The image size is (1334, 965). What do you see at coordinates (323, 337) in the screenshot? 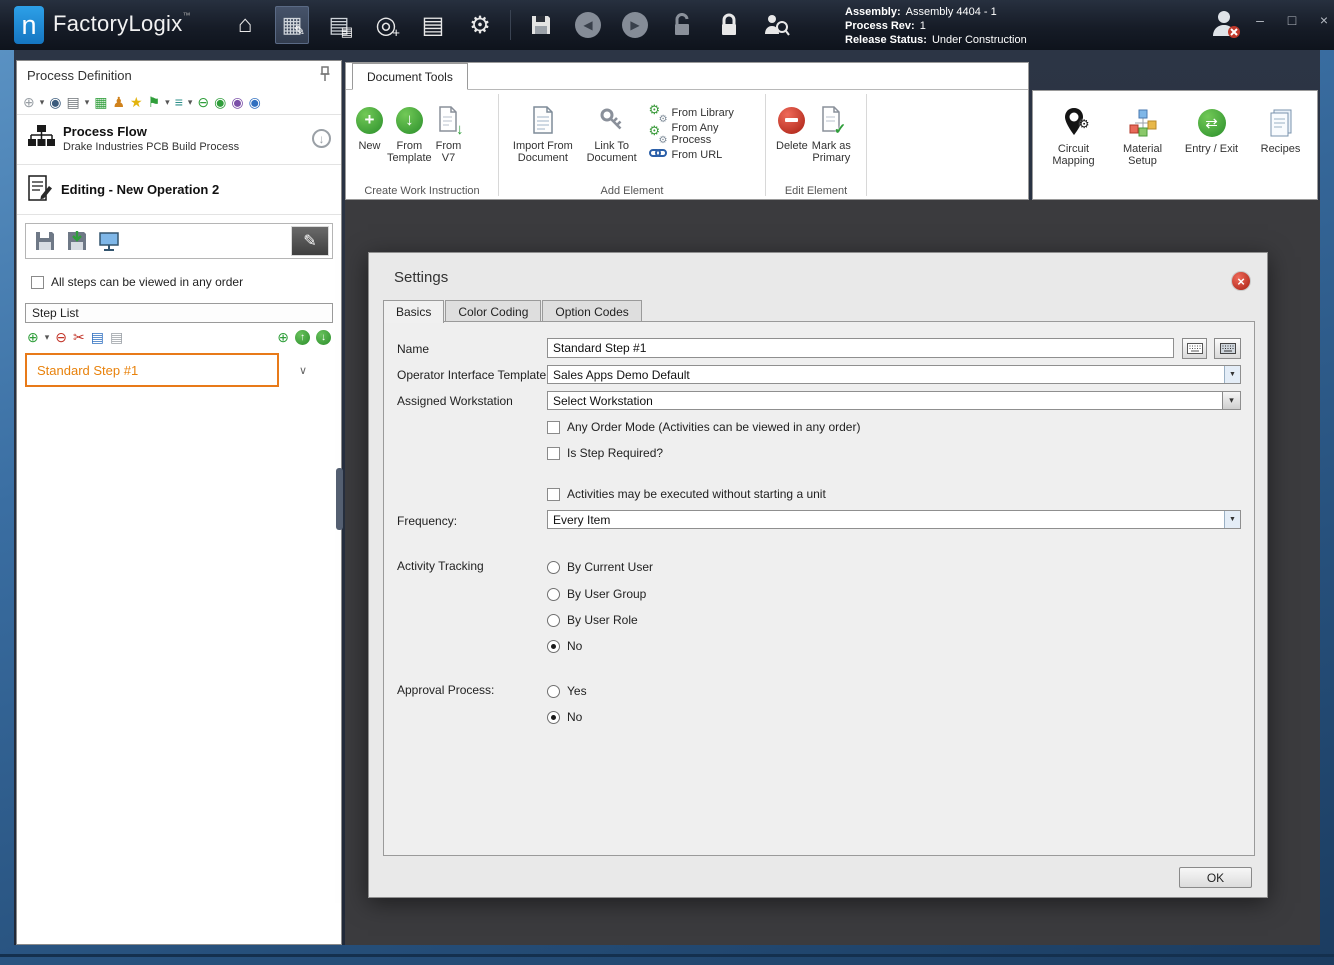
I see `move-step-down-icon: ↓` at bounding box center [323, 337].